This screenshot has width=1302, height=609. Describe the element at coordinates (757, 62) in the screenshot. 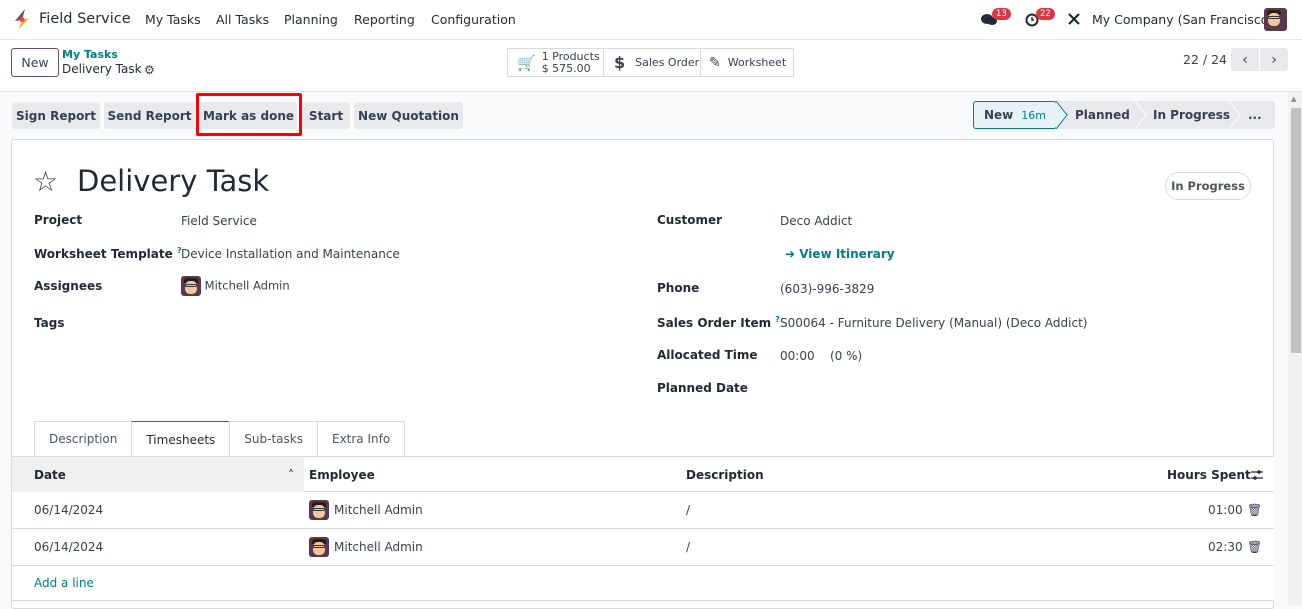

I see `worksheet-label: Worksheet` at that location.